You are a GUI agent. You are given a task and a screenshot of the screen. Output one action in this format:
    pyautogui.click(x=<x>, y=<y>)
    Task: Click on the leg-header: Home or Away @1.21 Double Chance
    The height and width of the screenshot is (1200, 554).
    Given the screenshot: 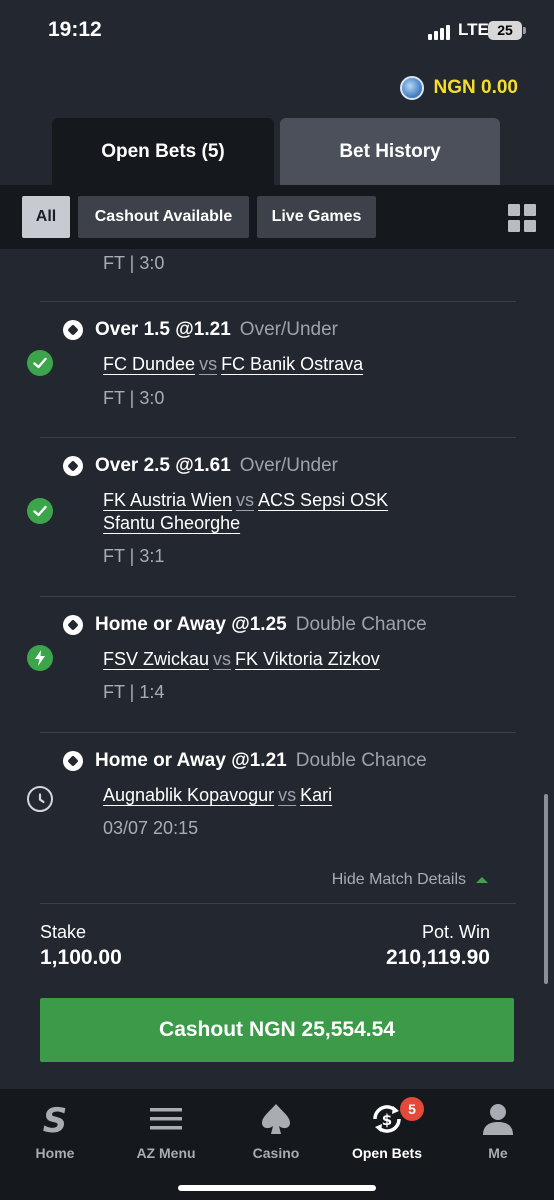 What is the action you would take?
    pyautogui.click(x=245, y=761)
    